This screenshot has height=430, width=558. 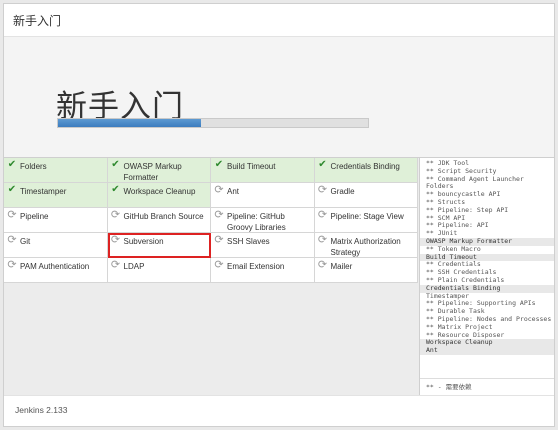 I want to click on plugin-item: ⟳ SSH Slaves, so click(x=263, y=245).